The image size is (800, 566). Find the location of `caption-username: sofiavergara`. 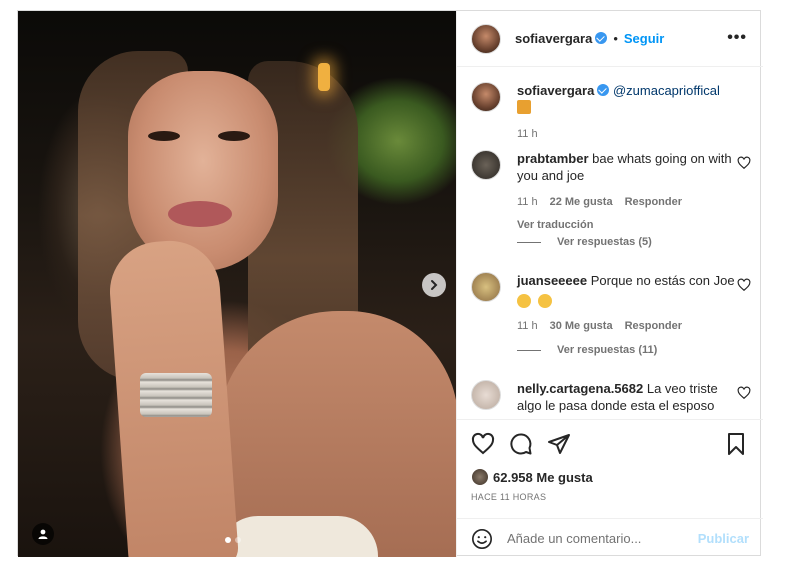

caption-username: sofiavergara is located at coordinates (555, 90).